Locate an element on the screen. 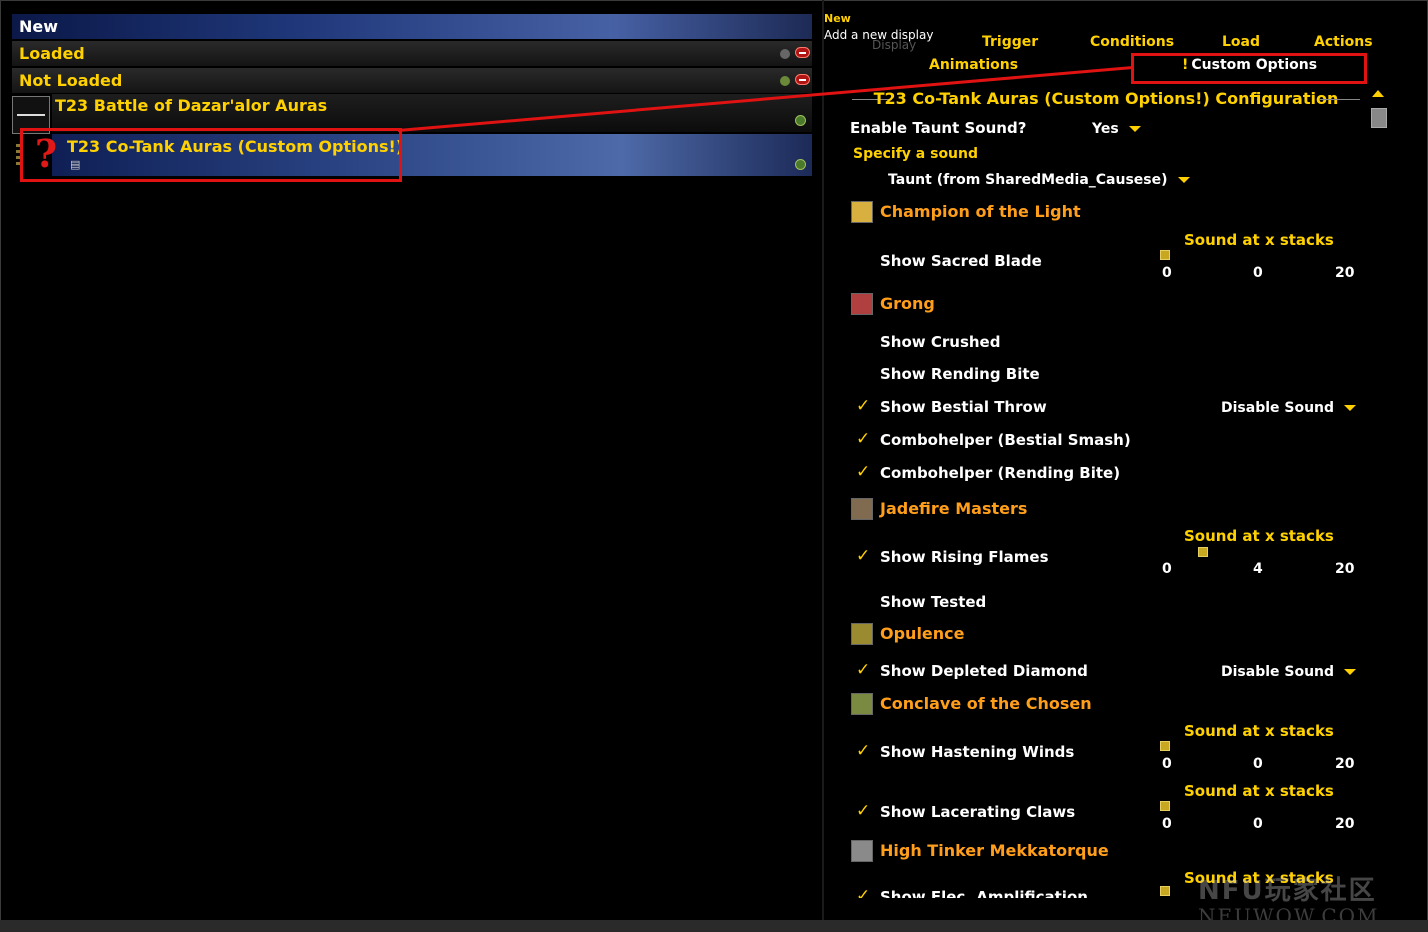 Image resolution: width=1428 pixels, height=932 pixels. taunt-sound-dropdown: Taunt (from SharedMedia_Causese) is located at coordinates (1039, 180).